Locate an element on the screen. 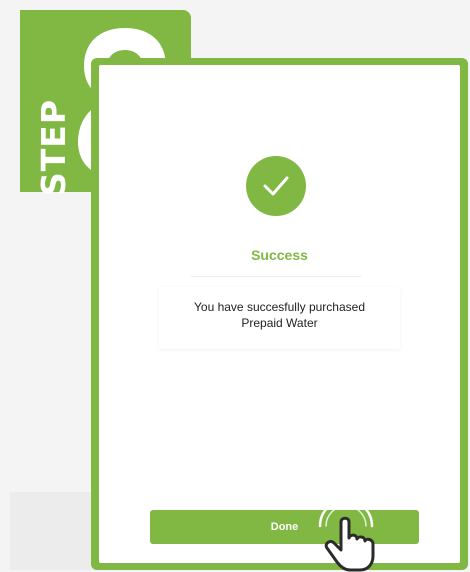 This screenshot has height=572, width=470. tapping-hand-icon is located at coordinates (346, 535).